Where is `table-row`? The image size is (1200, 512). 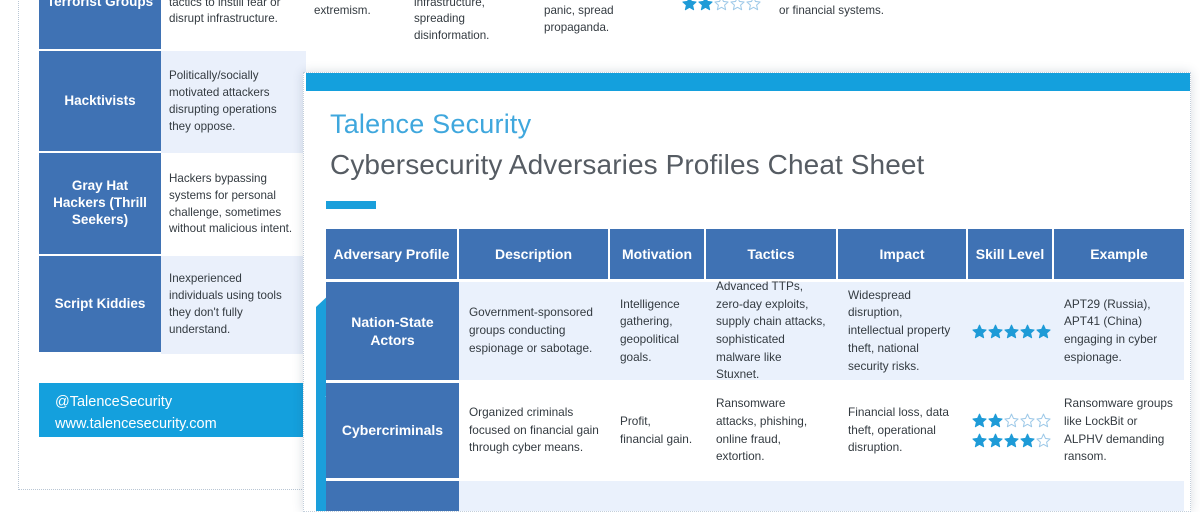
table-row is located at coordinates (755, 494).